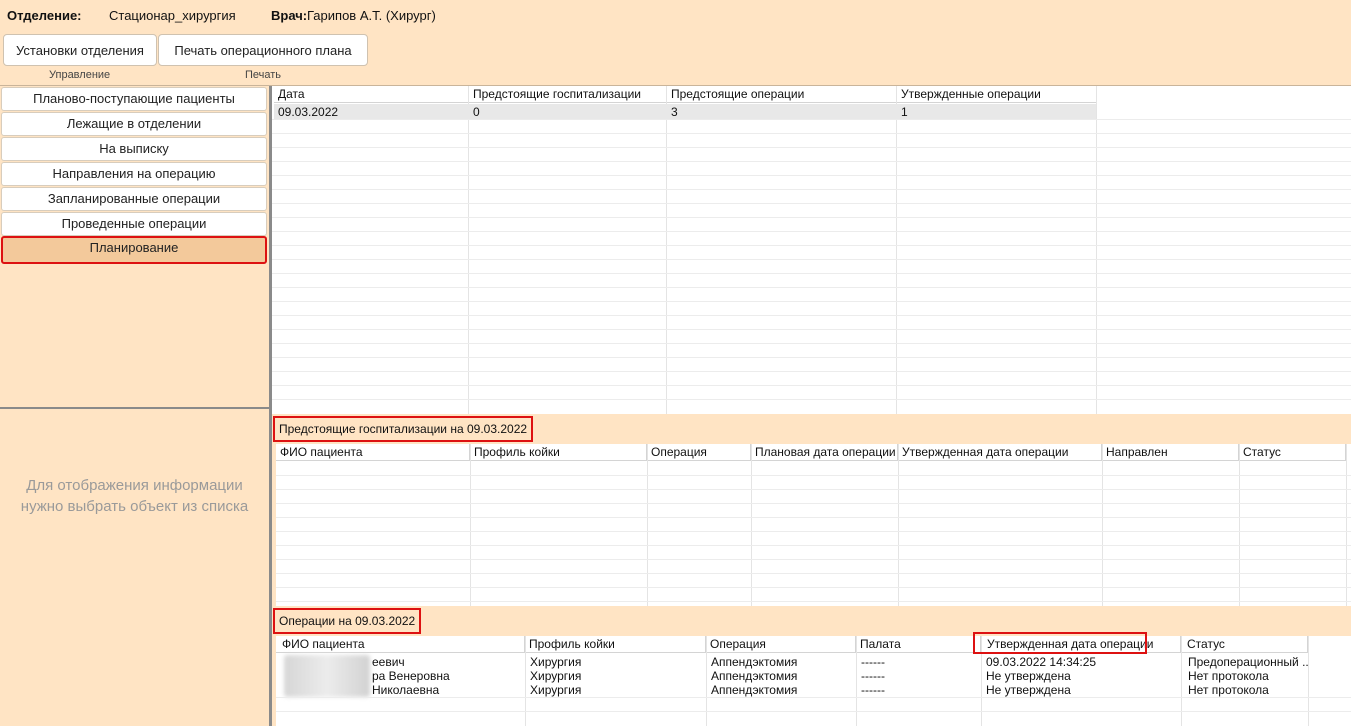  What do you see at coordinates (811, 620) in the screenshot?
I see `operations-section-header: Операции на 09.03.2022` at bounding box center [811, 620].